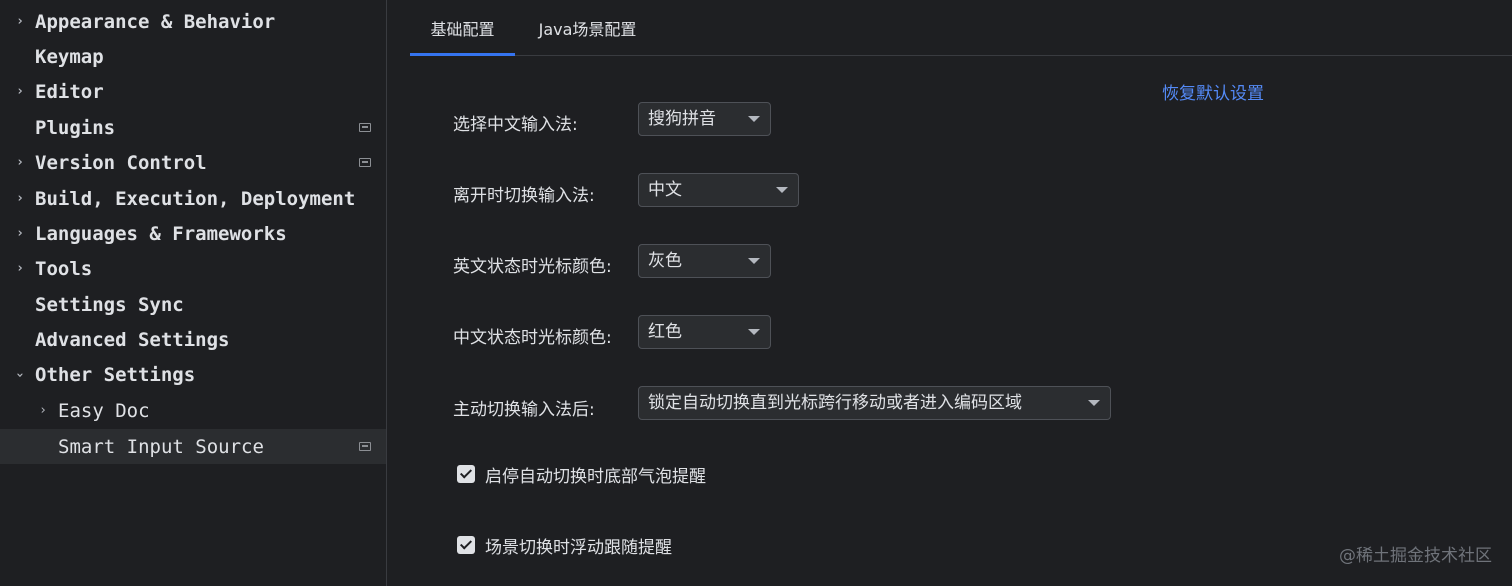  I want to click on sidebar-item-build-execution-deployment: › Build, Execution, Deployment, so click(193, 198).